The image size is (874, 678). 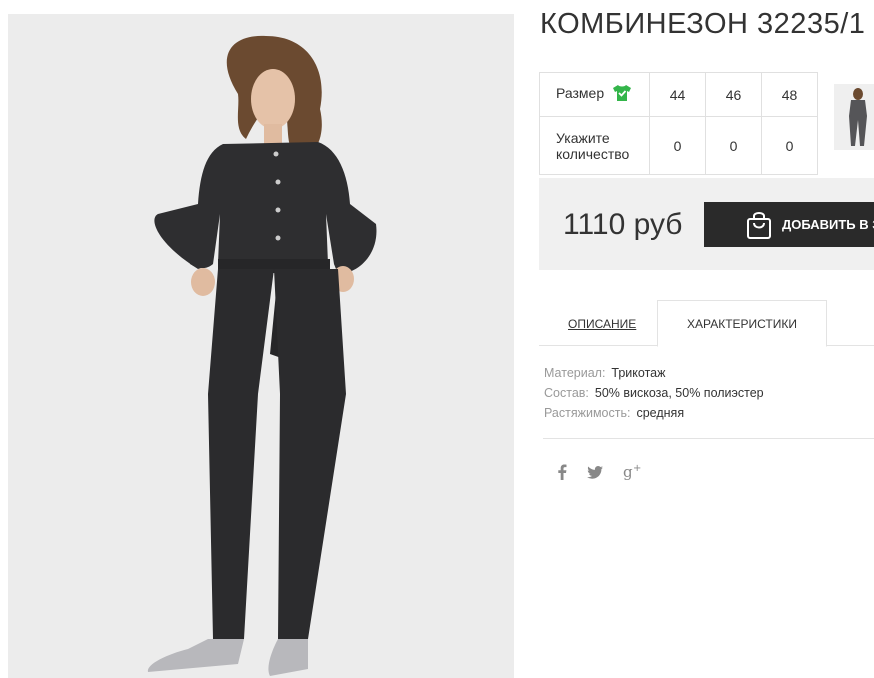 What do you see at coordinates (602, 324) in the screenshot?
I see `tab-description: ОПИСАНИЕ` at bounding box center [602, 324].